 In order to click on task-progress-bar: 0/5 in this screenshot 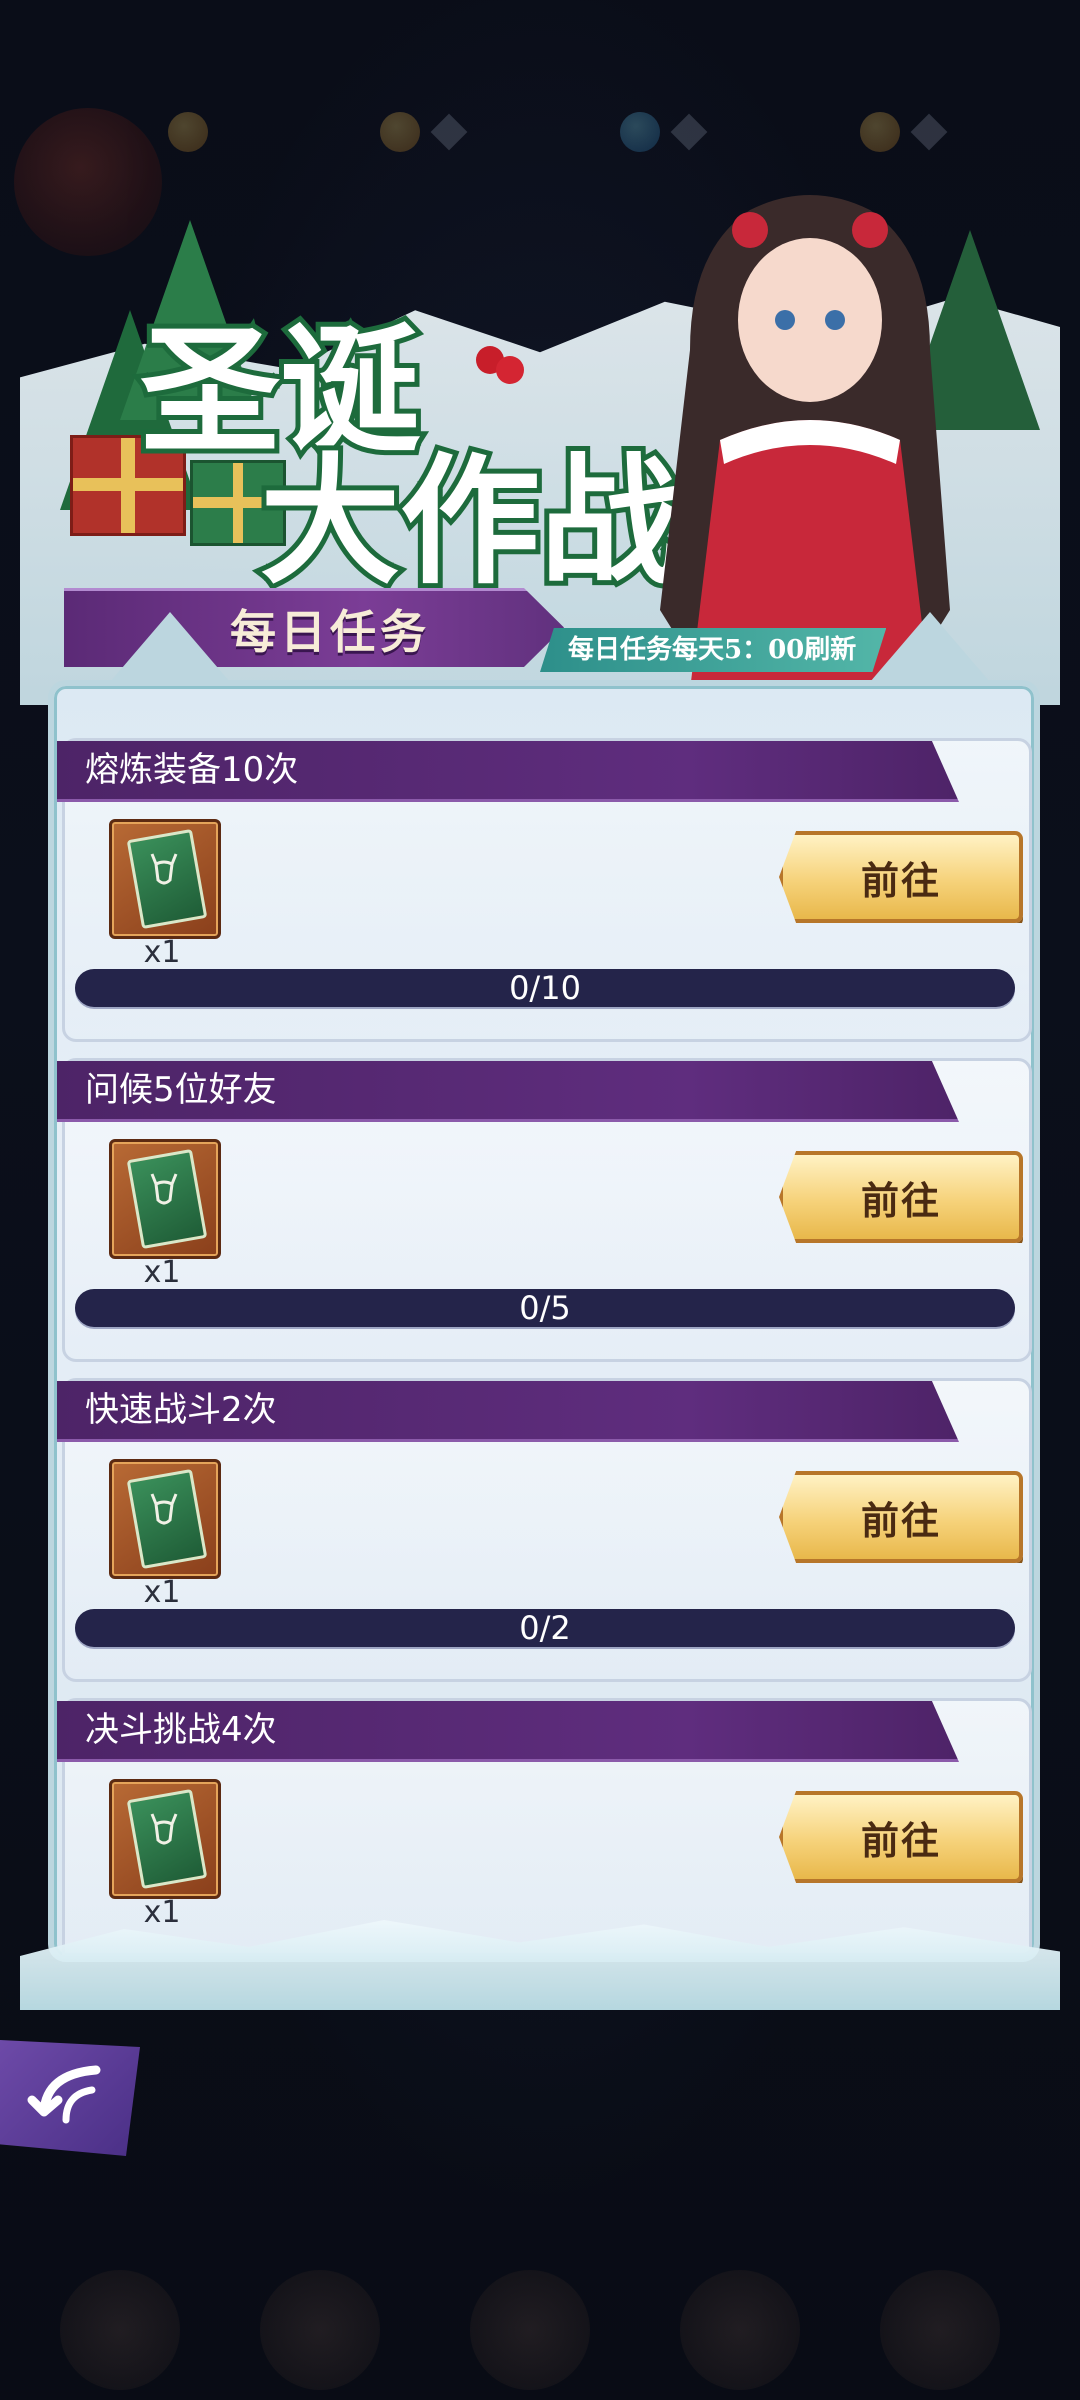, I will do `click(545, 1308)`.